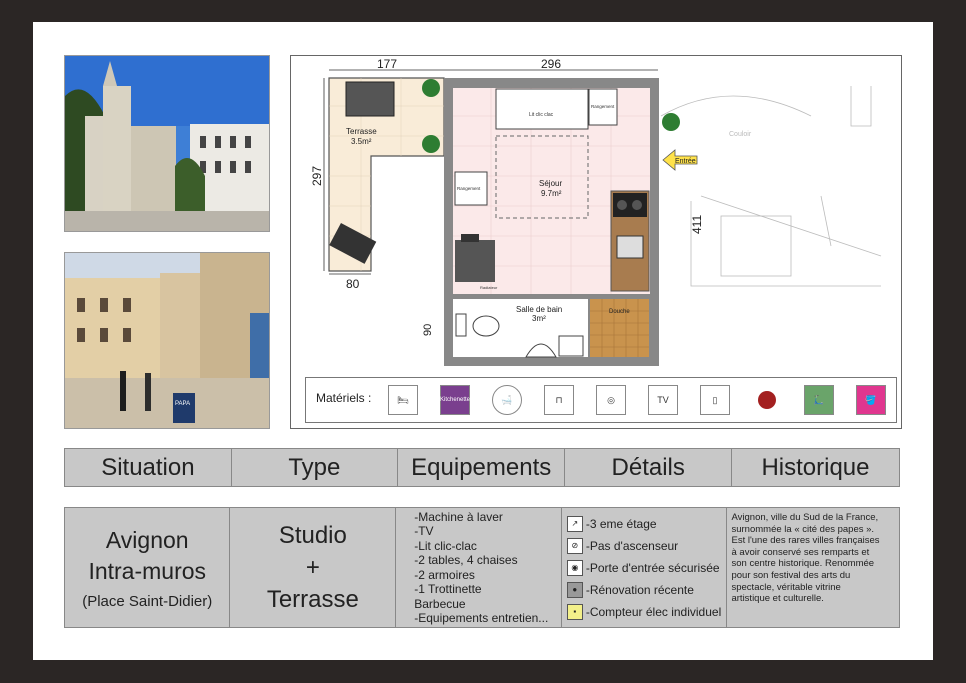 The width and height of the screenshot is (966, 683). I want to click on kitchenette-icon: Kitchenette, so click(455, 400).